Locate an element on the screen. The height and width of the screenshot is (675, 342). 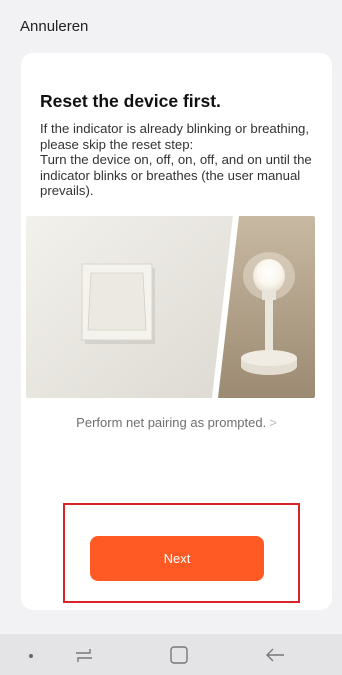
back-icon is located at coordinates (275, 655).